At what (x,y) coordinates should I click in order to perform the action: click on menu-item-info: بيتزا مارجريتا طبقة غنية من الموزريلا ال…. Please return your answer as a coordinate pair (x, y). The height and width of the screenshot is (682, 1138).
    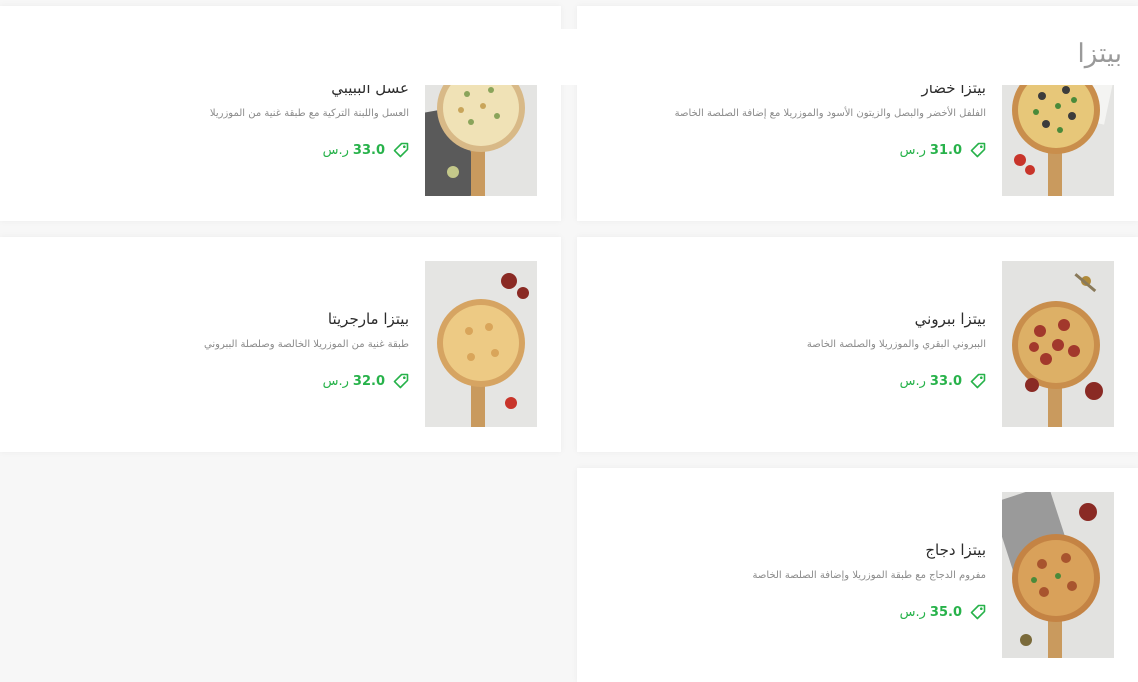
    Looking at the image, I should click on (214, 325).